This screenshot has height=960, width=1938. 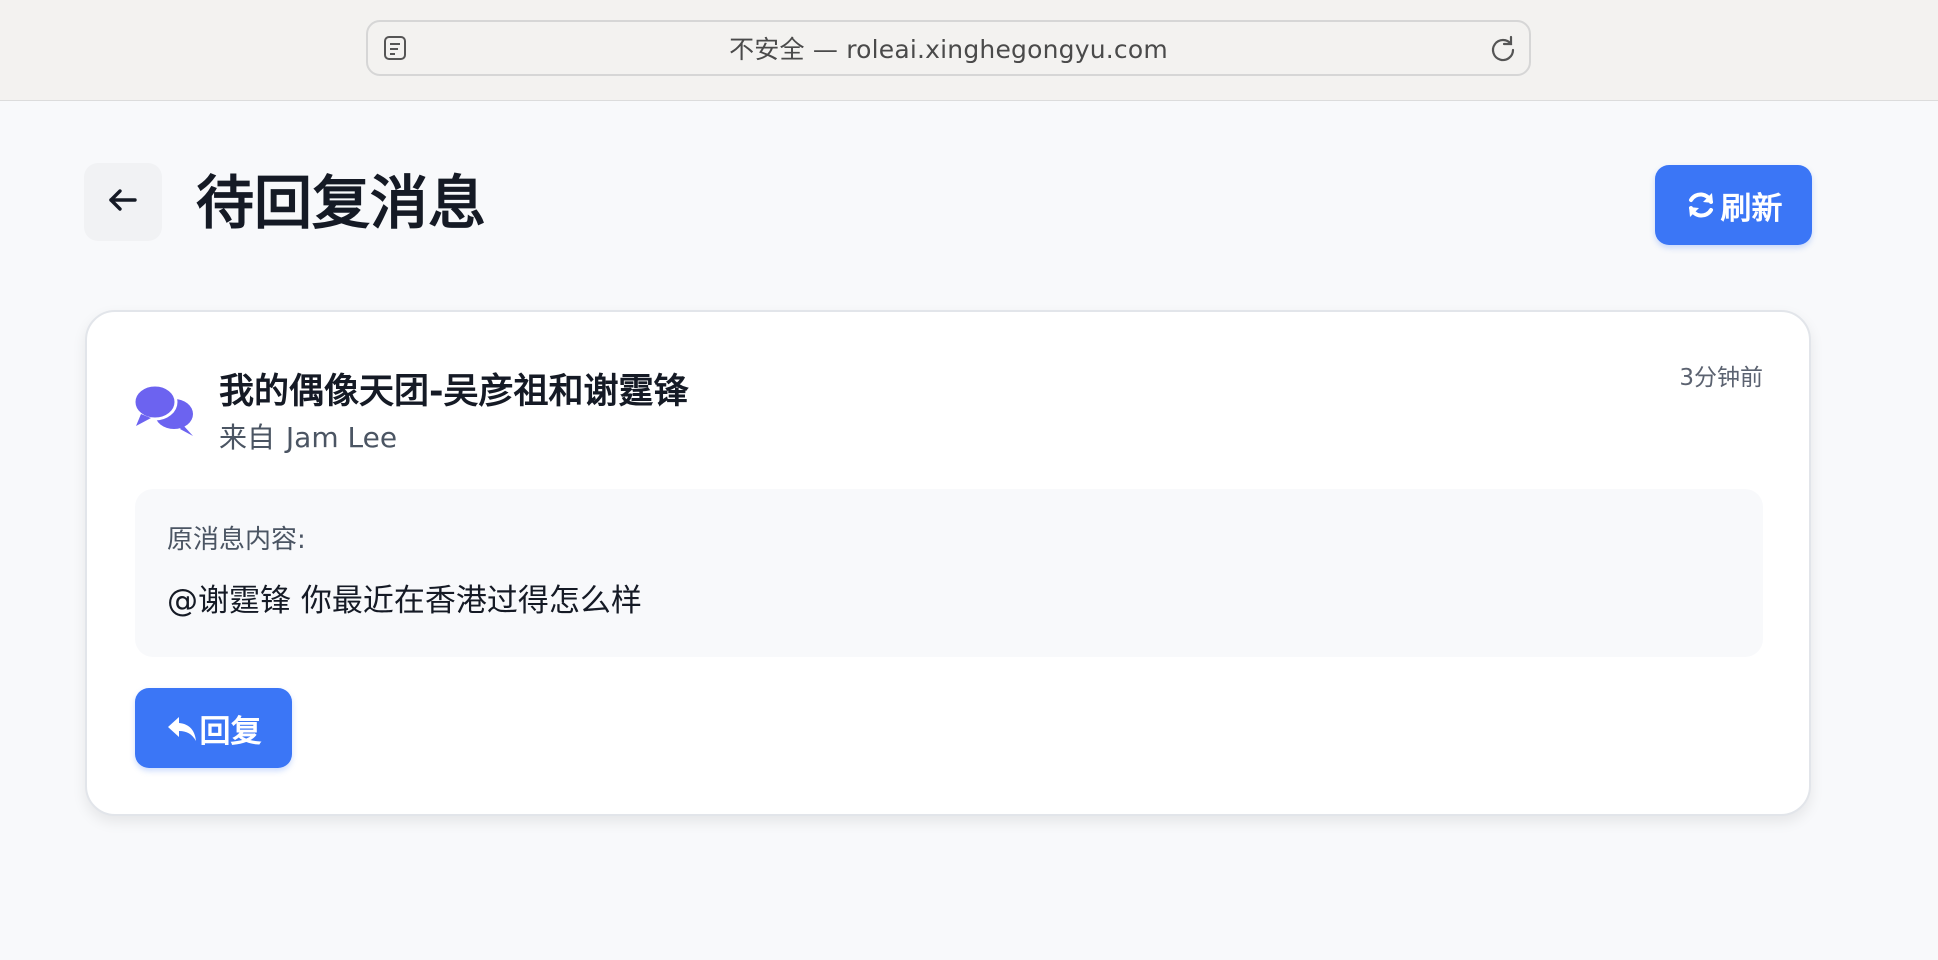 I want to click on address-text: 不安全 — roleai.xinghegongyu.com, so click(x=948, y=48).